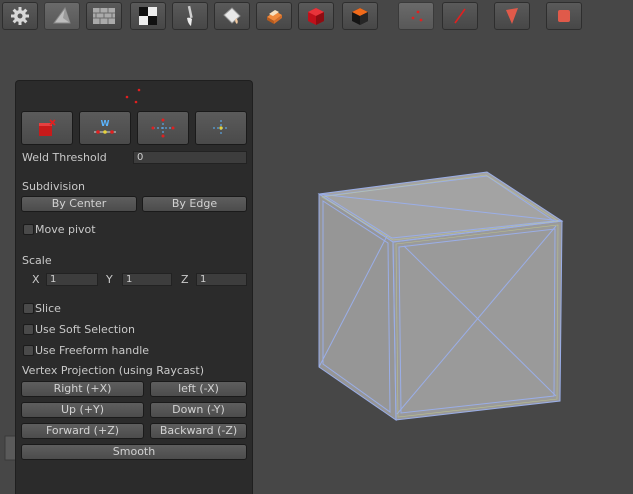  Describe the element at coordinates (221, 279) in the screenshot. I see `scale-z-field: 1` at that location.